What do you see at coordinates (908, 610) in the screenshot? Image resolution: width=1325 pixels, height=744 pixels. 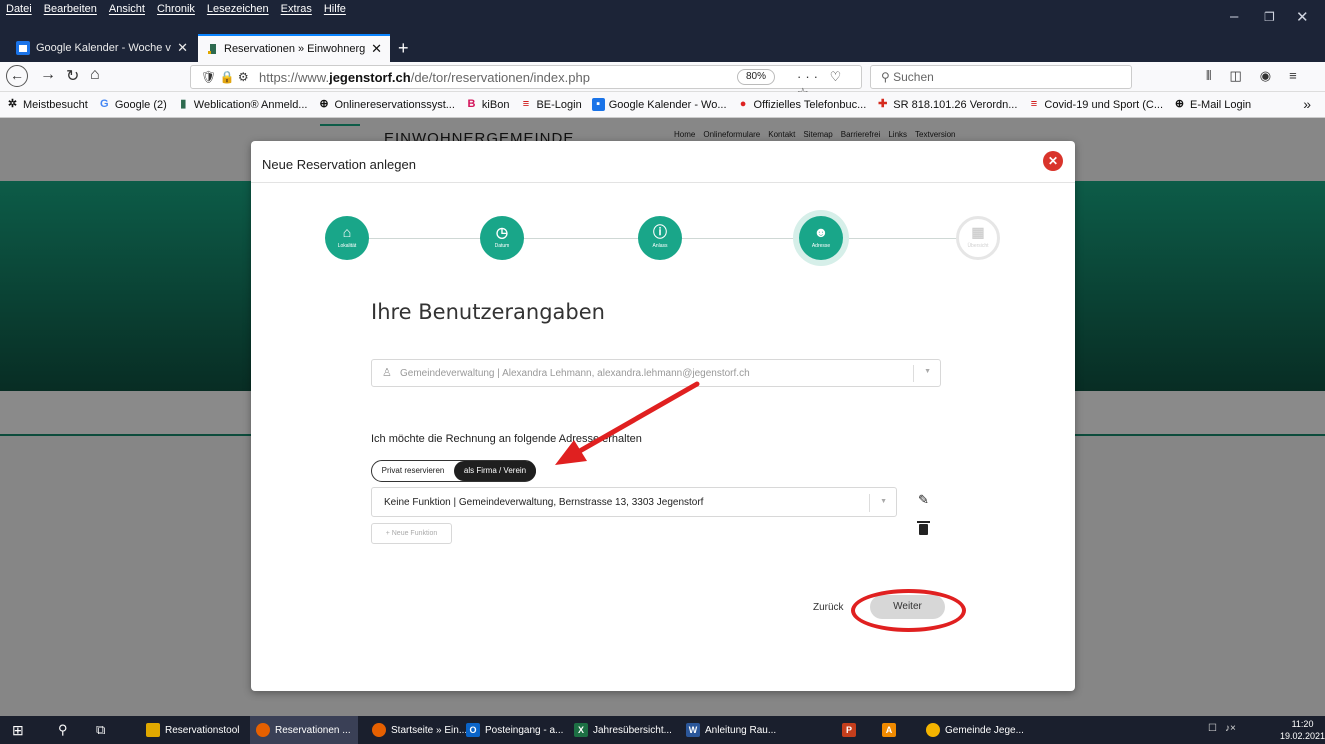 I see `annotation-circle` at bounding box center [908, 610].